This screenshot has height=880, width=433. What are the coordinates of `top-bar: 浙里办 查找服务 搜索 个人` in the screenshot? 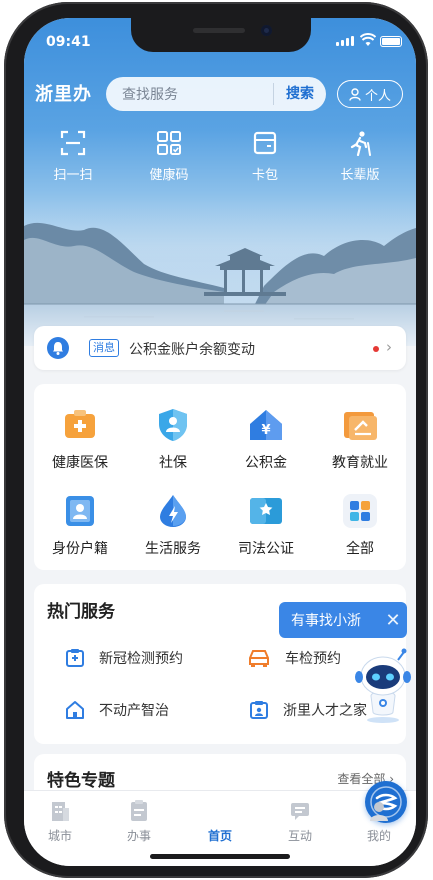 It's located at (220, 94).